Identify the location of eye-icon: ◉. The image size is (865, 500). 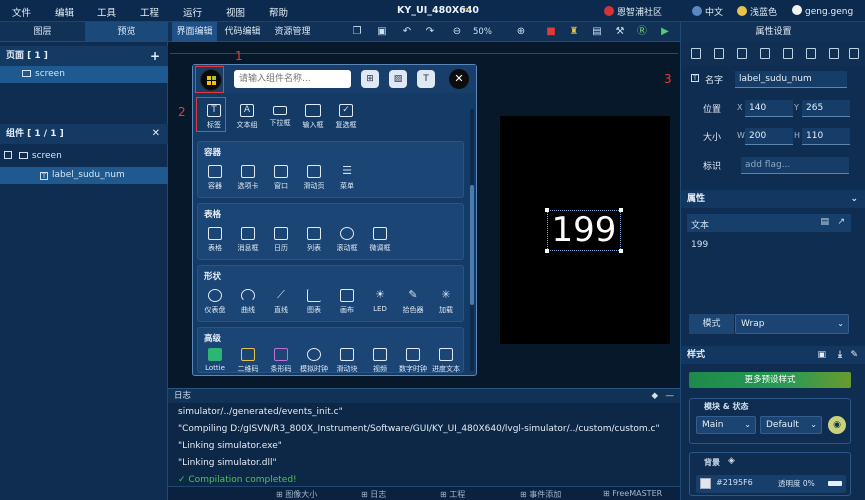
(837, 425).